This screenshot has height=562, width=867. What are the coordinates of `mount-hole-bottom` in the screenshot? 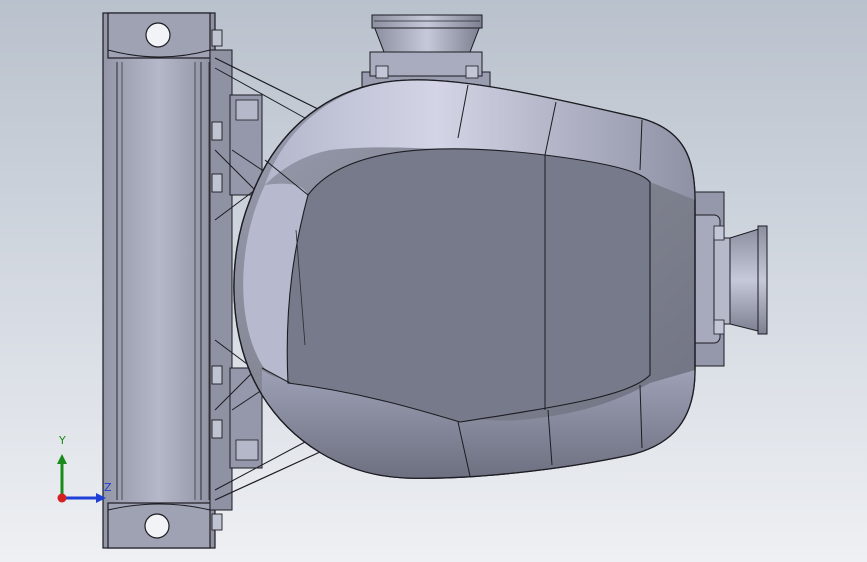 It's located at (157, 526).